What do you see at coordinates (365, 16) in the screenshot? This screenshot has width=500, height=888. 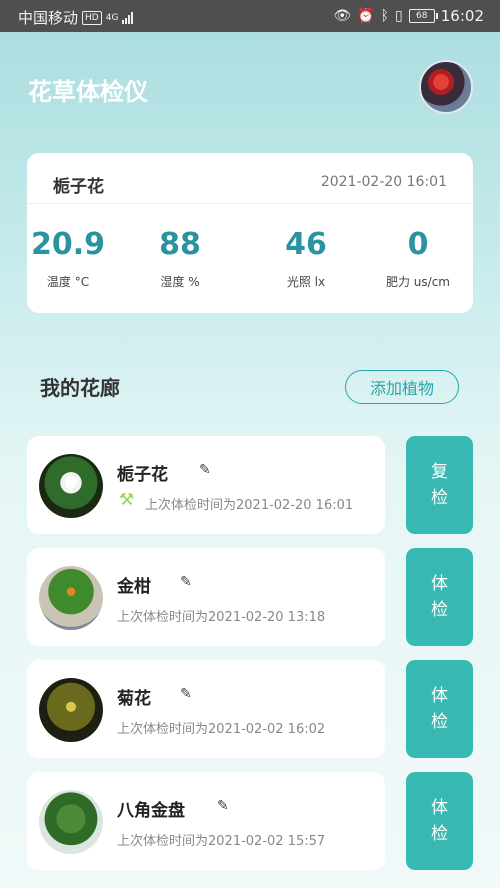 I see `alarm-icon: ⏰` at bounding box center [365, 16].